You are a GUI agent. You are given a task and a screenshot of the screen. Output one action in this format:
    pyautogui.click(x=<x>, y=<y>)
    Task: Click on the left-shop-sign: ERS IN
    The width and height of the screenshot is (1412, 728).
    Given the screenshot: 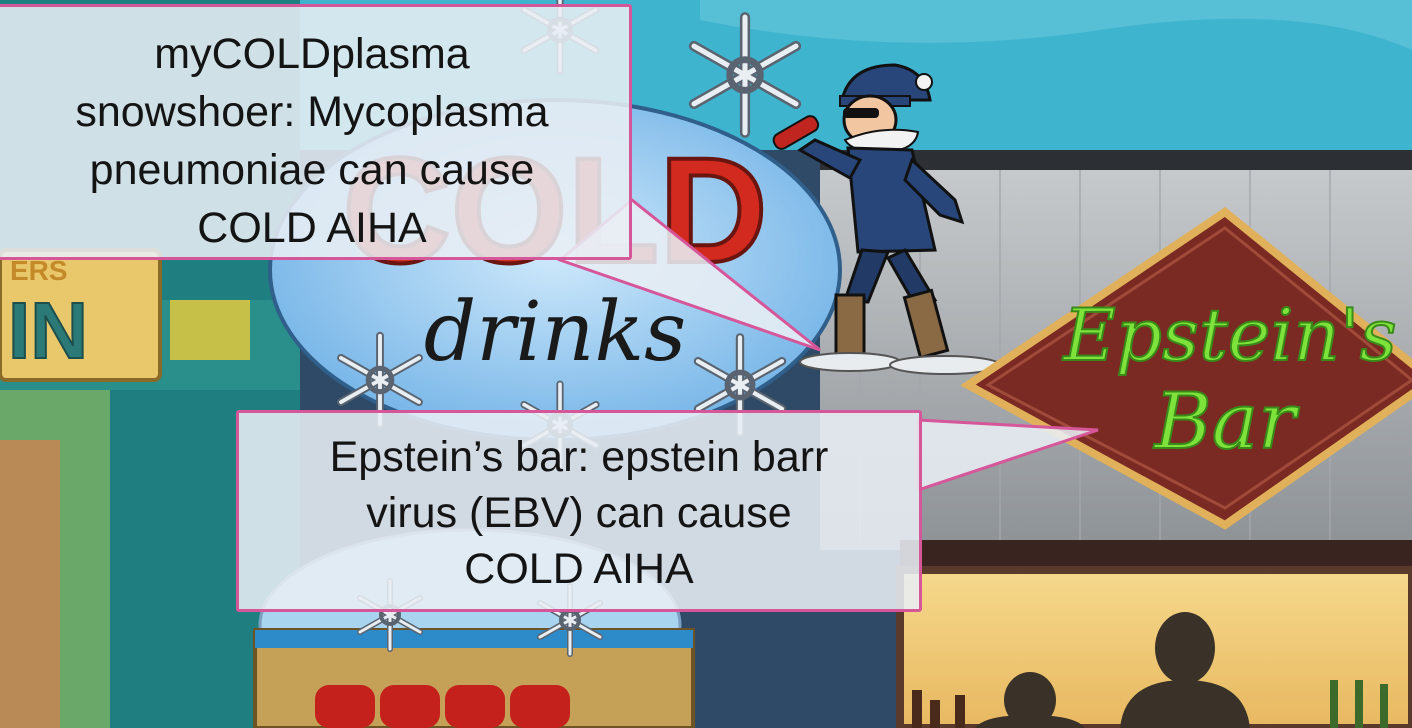 What is the action you would take?
    pyautogui.click(x=81, y=315)
    